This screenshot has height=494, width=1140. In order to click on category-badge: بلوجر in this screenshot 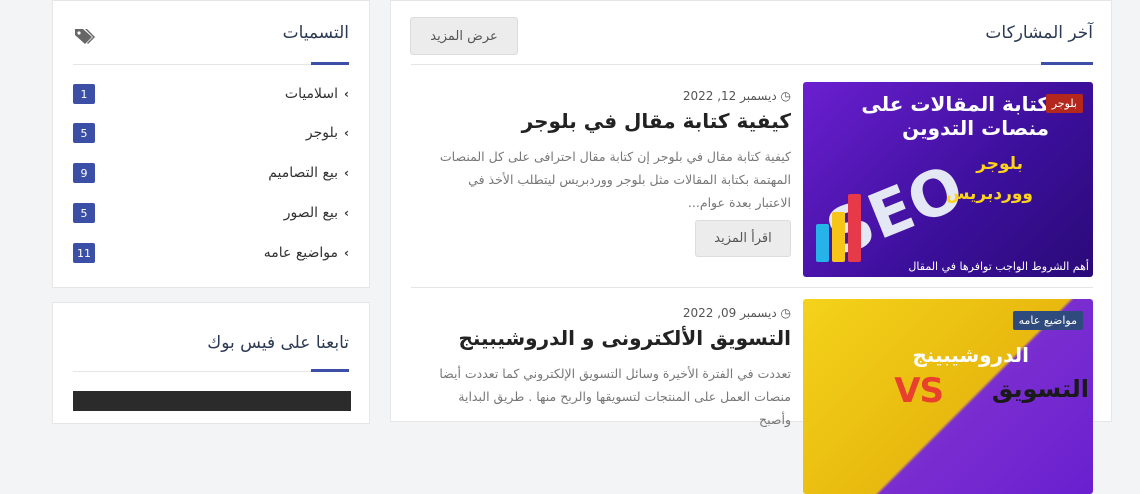, I will do `click(1064, 103)`.